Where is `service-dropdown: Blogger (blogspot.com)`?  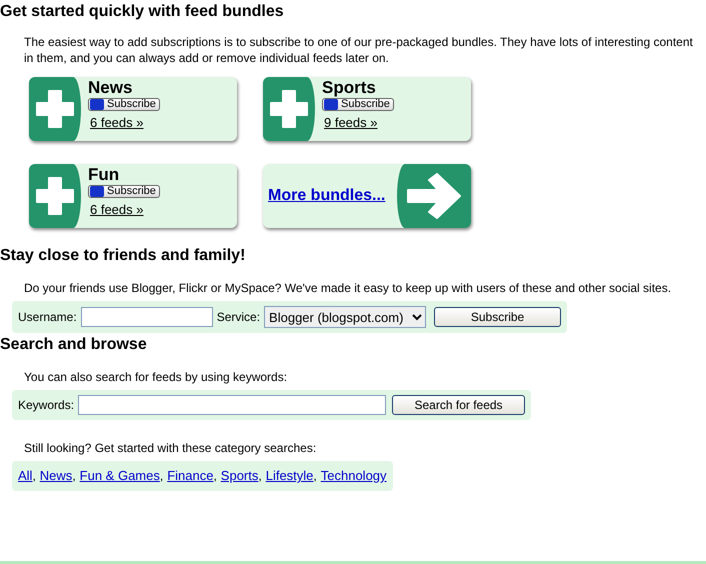
service-dropdown: Blogger (blogspot.com) is located at coordinates (345, 317).